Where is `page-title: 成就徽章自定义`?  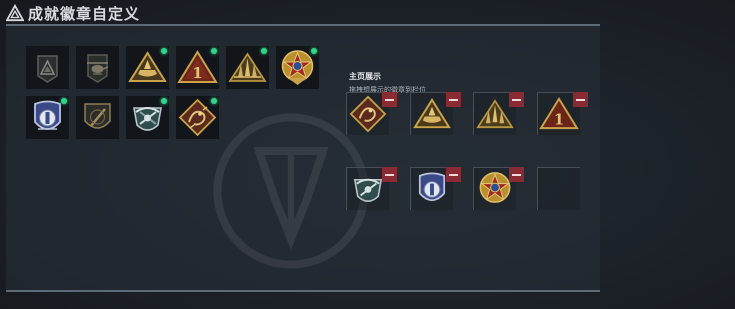 page-title: 成就徽章自定义 is located at coordinates (84, 13).